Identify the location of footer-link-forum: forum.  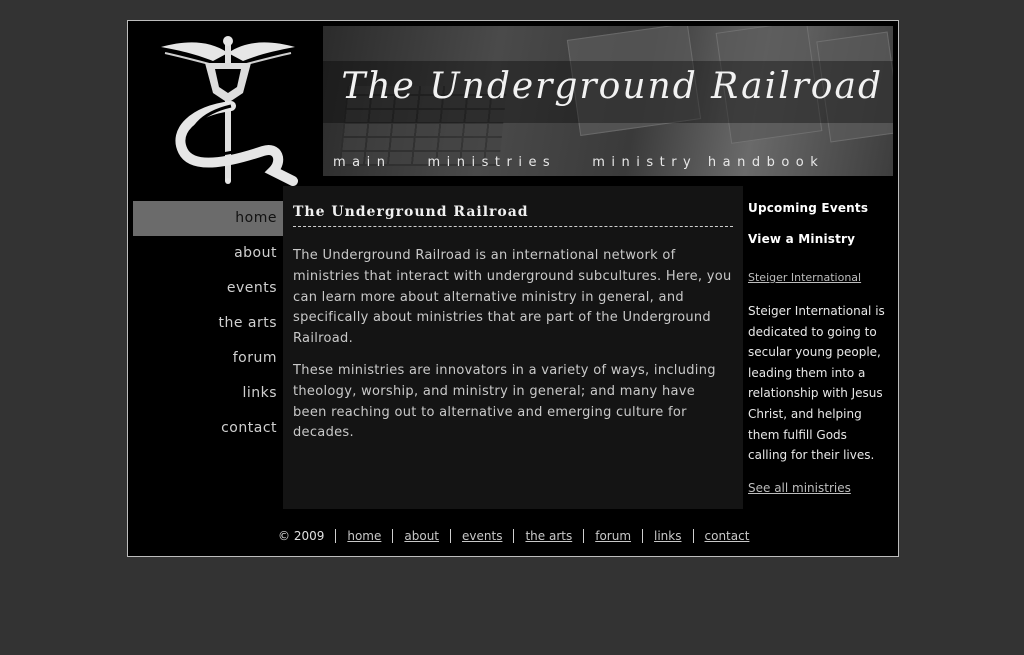
(612, 536).